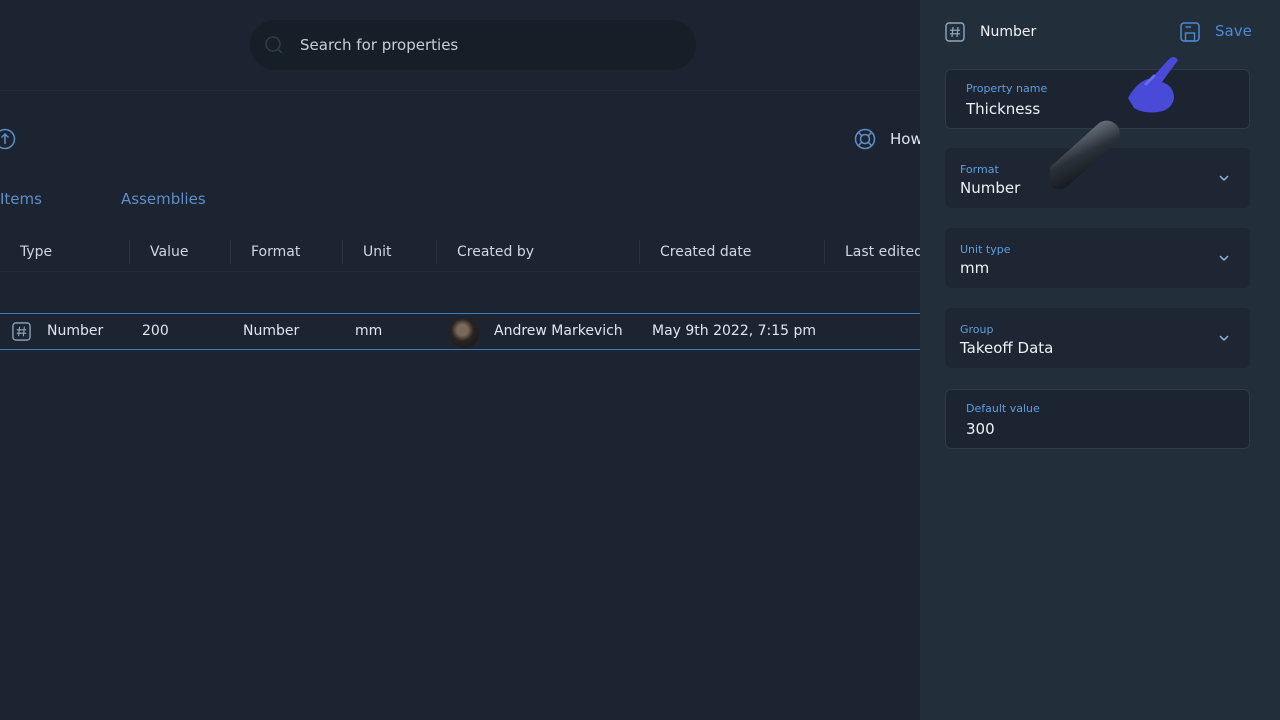 This screenshot has width=1280, height=720. What do you see at coordinates (1097, 419) in the screenshot?
I see `default-value-field: Default value 300` at bounding box center [1097, 419].